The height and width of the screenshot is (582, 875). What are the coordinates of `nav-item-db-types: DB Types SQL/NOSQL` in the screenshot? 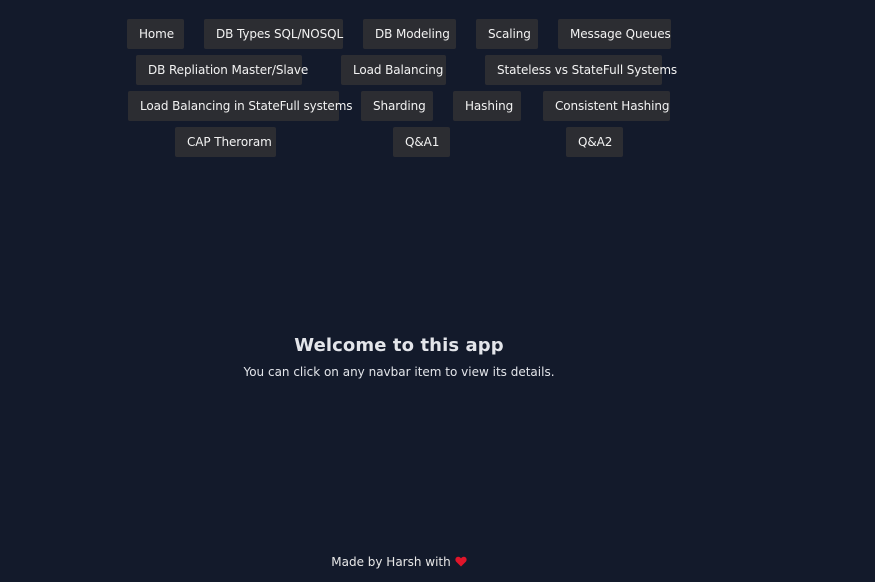 It's located at (273, 34).